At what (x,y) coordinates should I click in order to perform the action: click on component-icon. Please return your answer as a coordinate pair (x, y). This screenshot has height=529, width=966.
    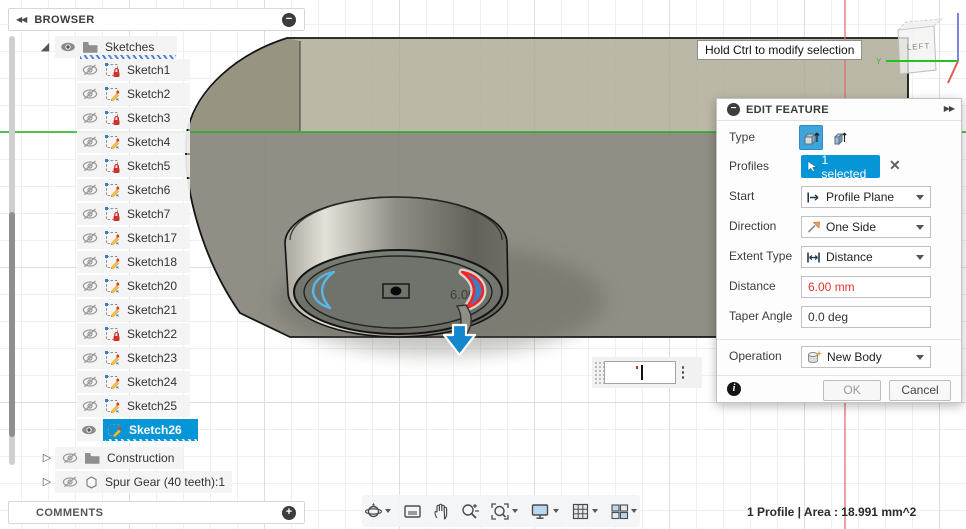
    Looking at the image, I should click on (91, 482).